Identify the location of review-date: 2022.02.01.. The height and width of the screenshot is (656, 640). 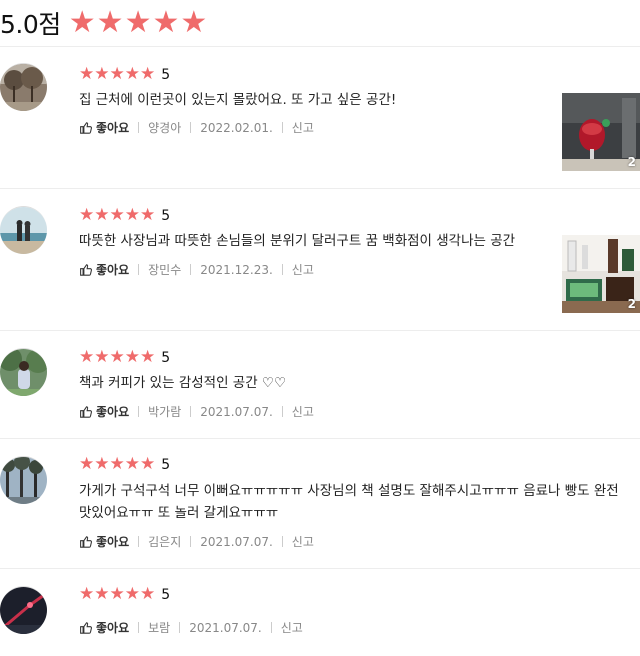
(236, 127).